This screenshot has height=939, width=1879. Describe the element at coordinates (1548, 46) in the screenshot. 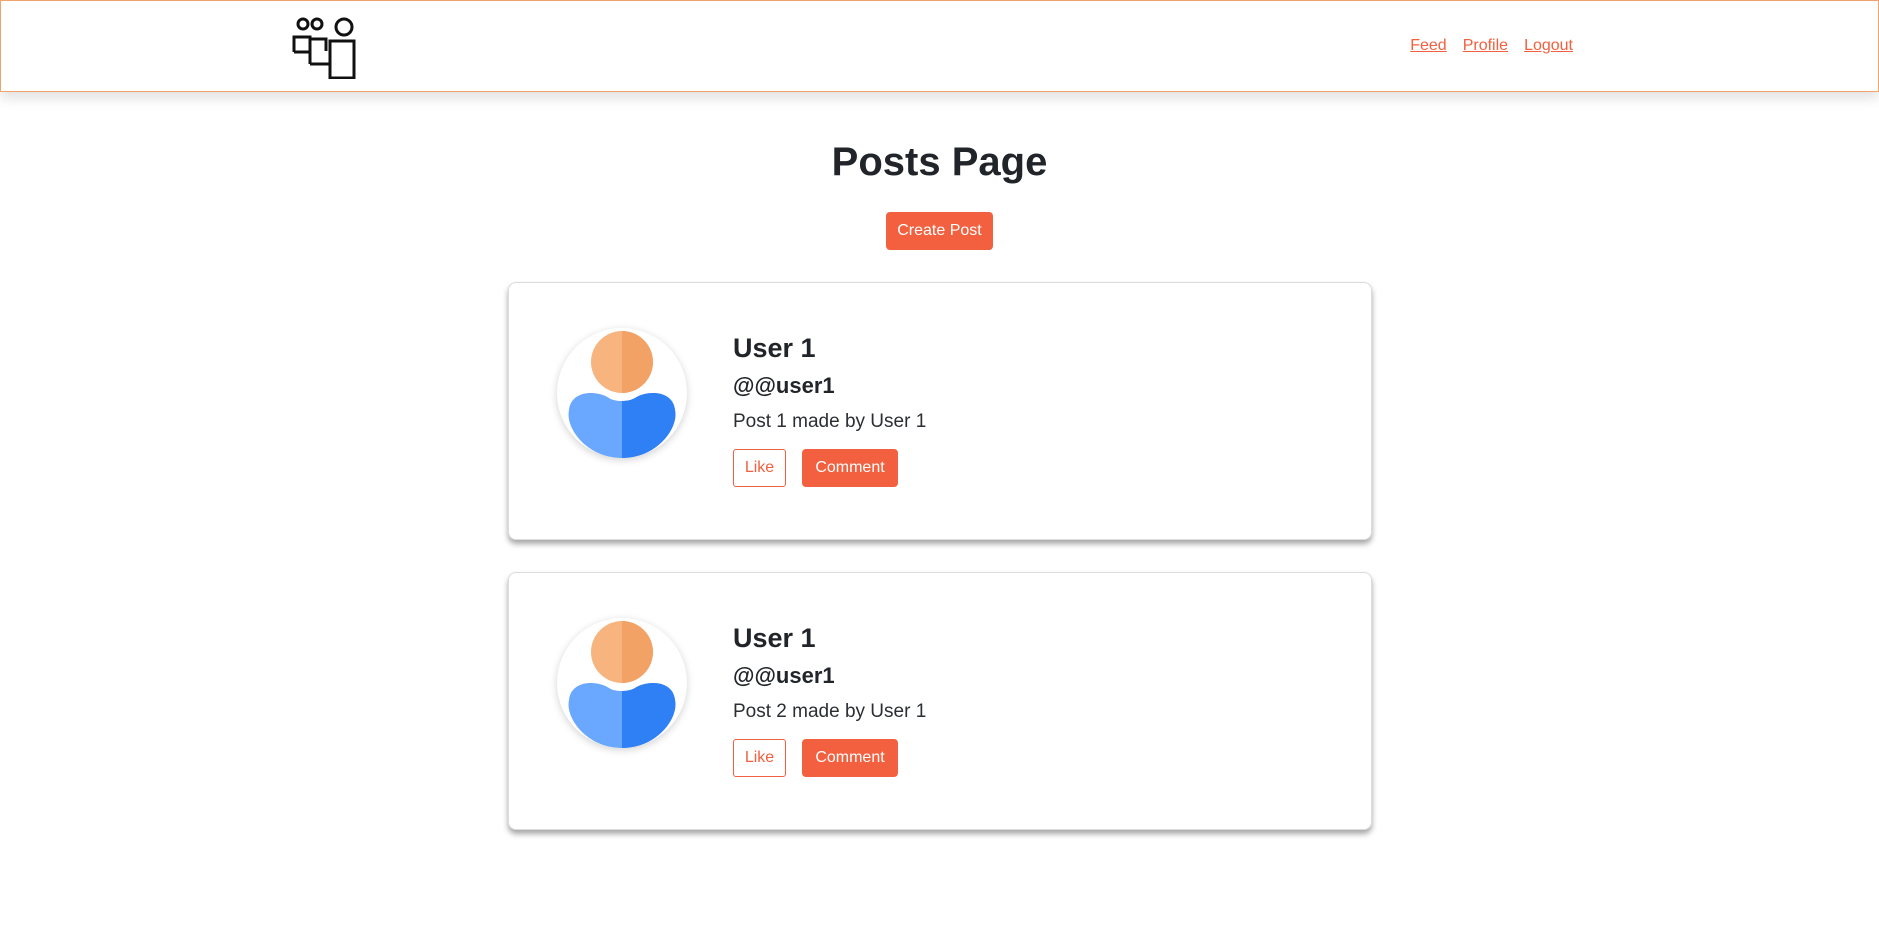

I see `nav-link-logout: Logout` at that location.